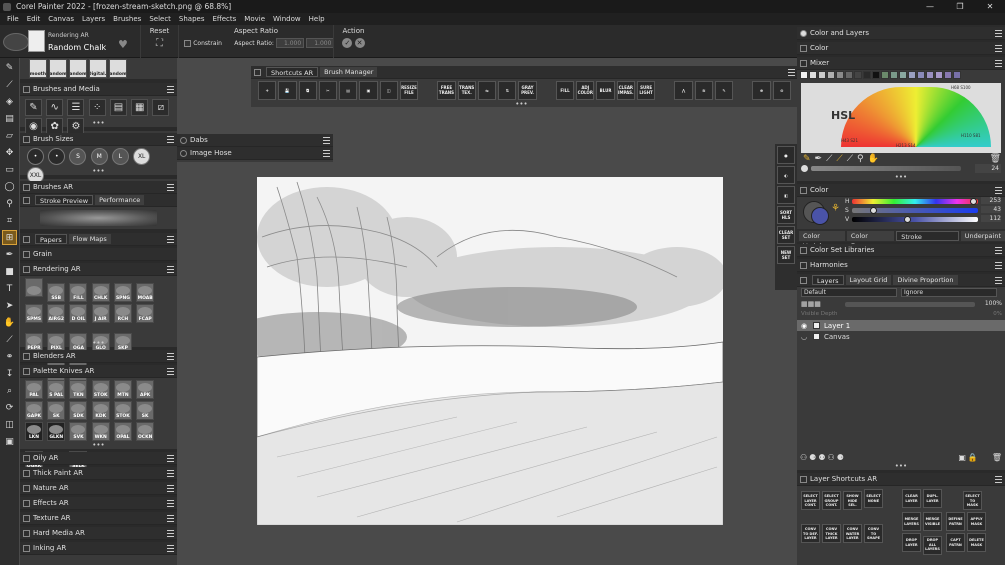 Image resolution: width=1005 pixels, height=565 pixels. Describe the element at coordinates (98, 371) in the screenshot. I see `palette-knives-header: Palette Knives AR` at that location.